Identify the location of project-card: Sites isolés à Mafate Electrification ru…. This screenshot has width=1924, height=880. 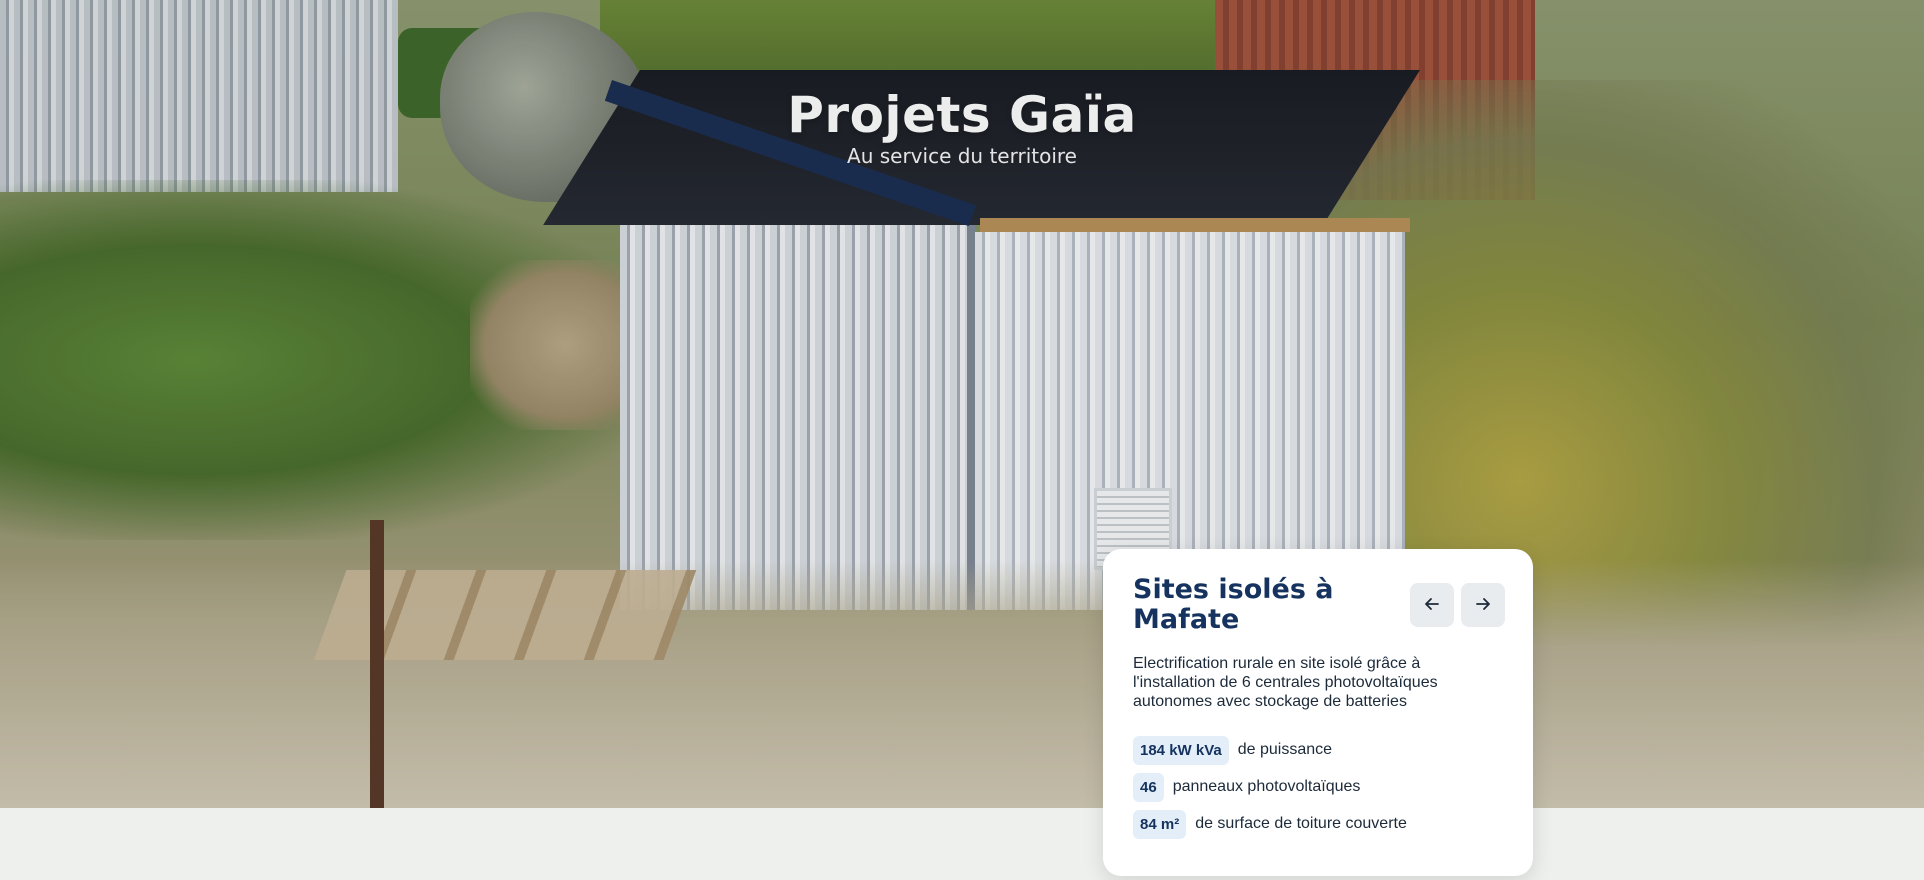
(1318, 712).